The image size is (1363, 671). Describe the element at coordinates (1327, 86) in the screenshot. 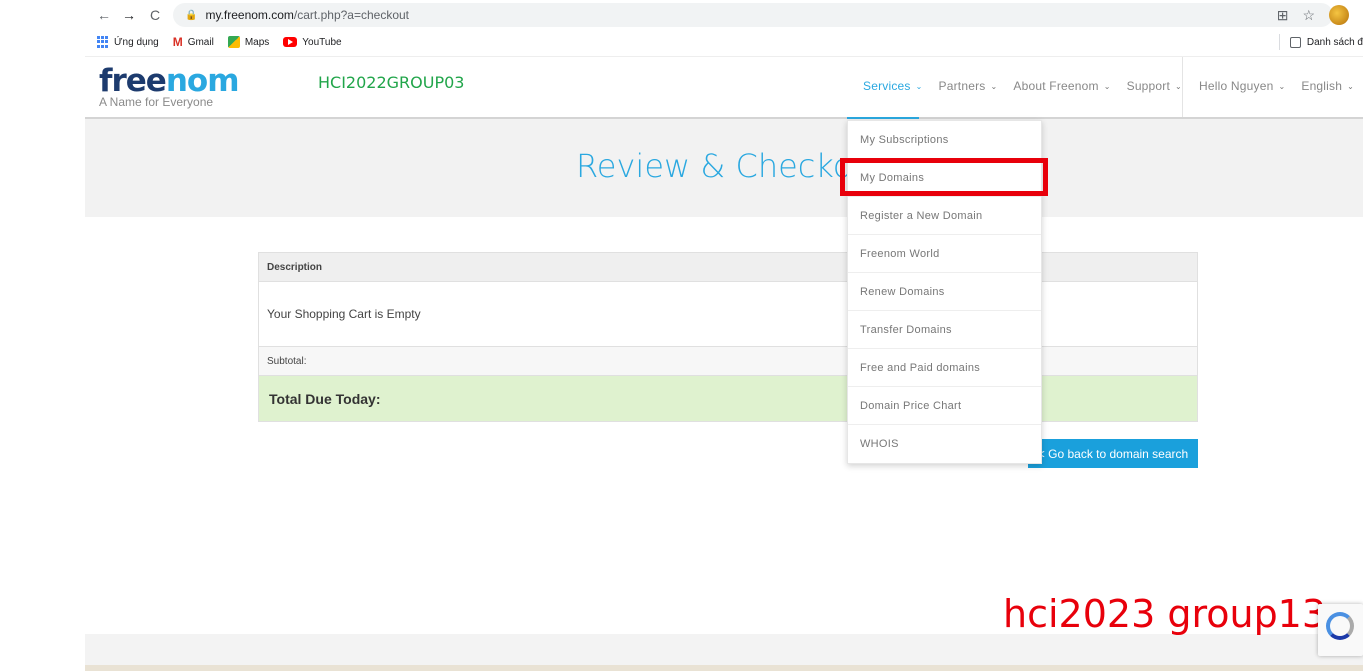

I see `language-menu: English ⌄` at that location.